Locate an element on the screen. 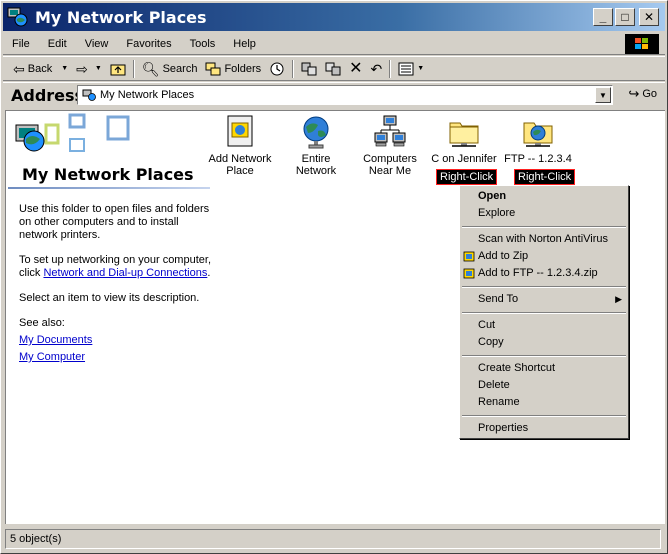  views-button: ▼ is located at coordinates (411, 69).